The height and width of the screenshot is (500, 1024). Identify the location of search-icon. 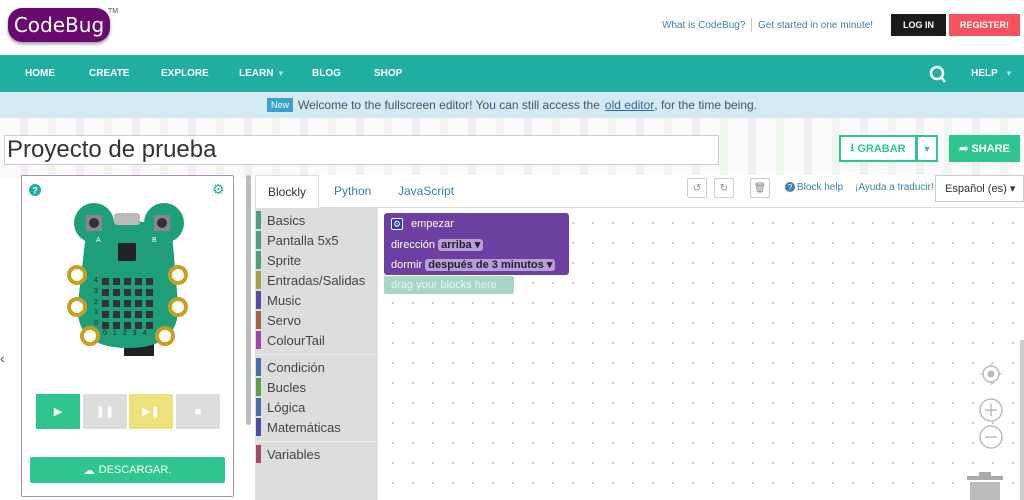
(938, 74).